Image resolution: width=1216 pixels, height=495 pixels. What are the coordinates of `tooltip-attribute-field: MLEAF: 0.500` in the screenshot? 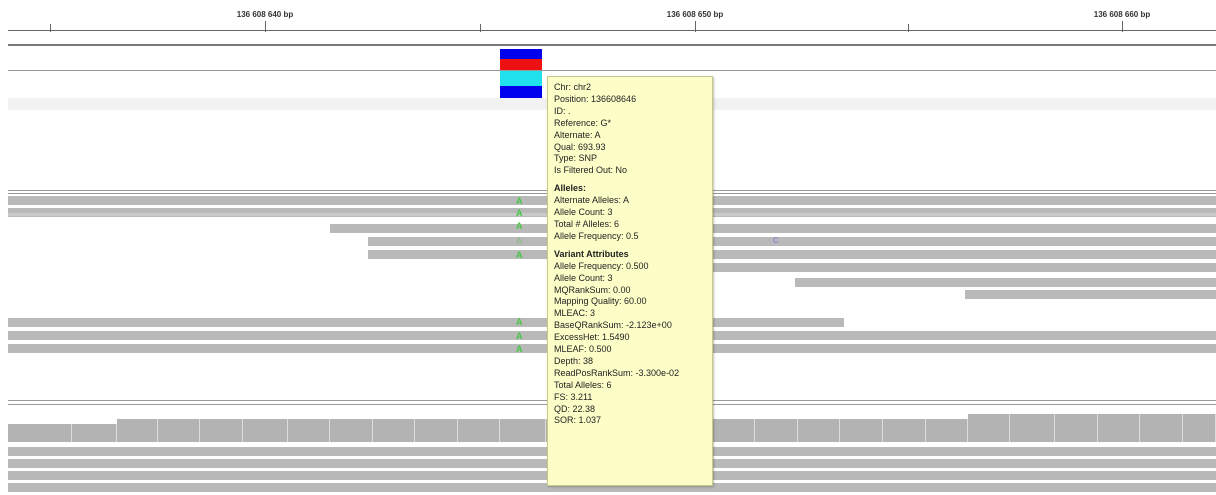 It's located at (583, 349).